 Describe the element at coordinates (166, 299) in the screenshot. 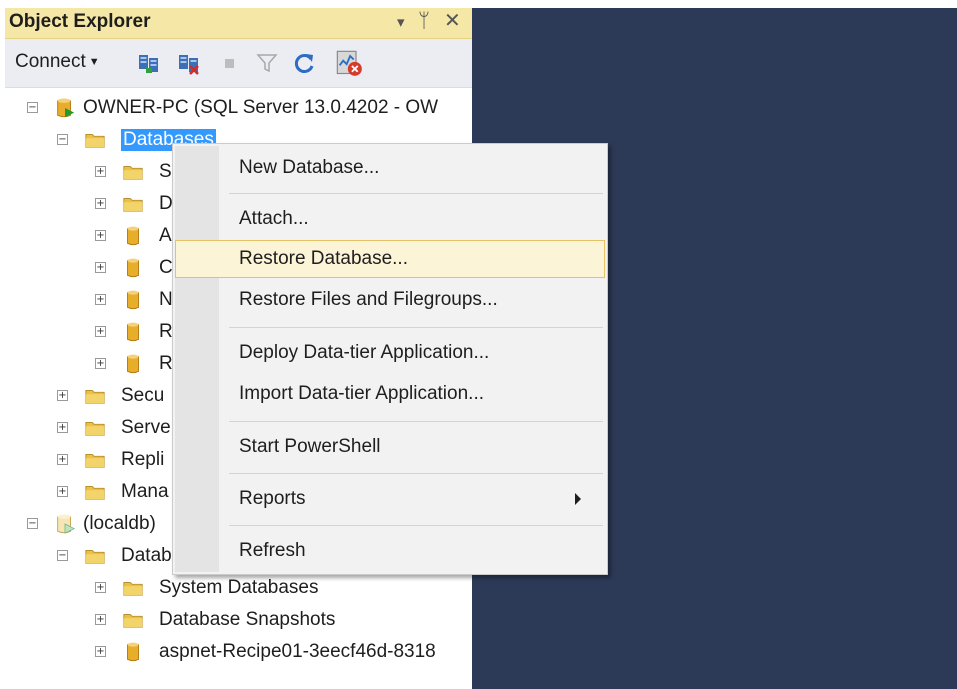

I see `tree-node-label: N` at that location.